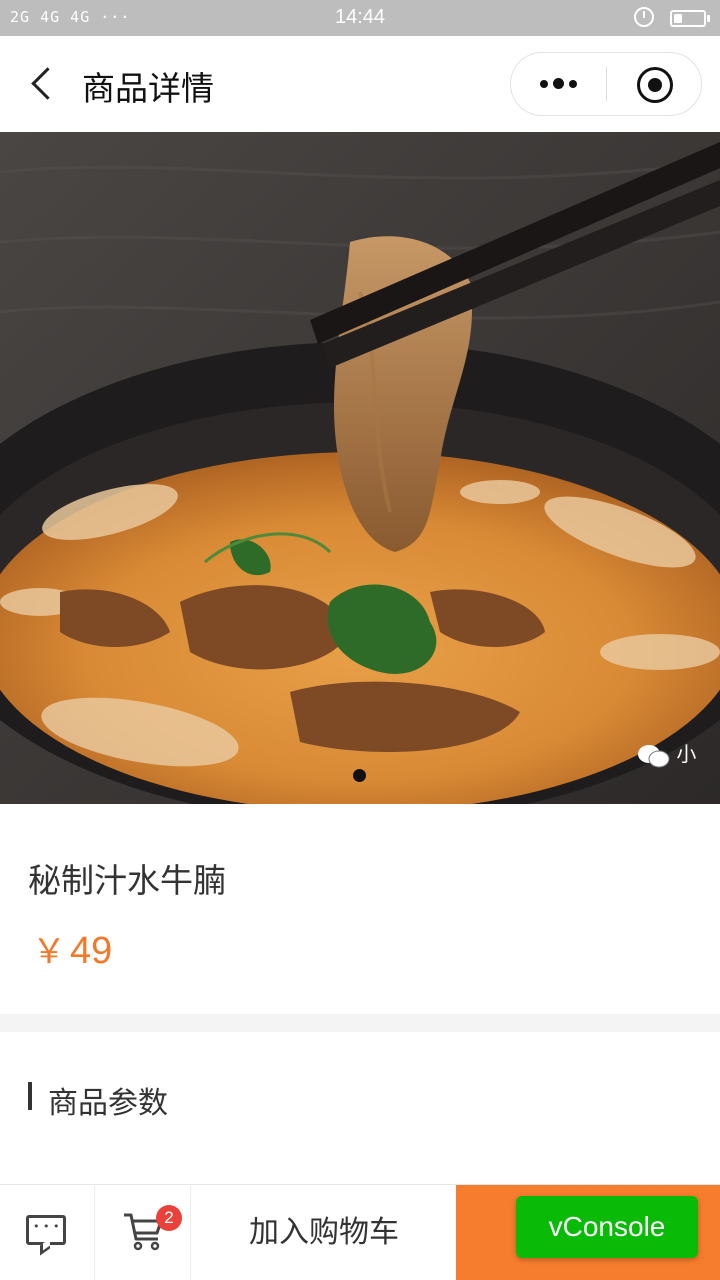 The width and height of the screenshot is (720, 1280). What do you see at coordinates (127, 880) in the screenshot?
I see `product-name: 秘制汁水牛腩` at bounding box center [127, 880].